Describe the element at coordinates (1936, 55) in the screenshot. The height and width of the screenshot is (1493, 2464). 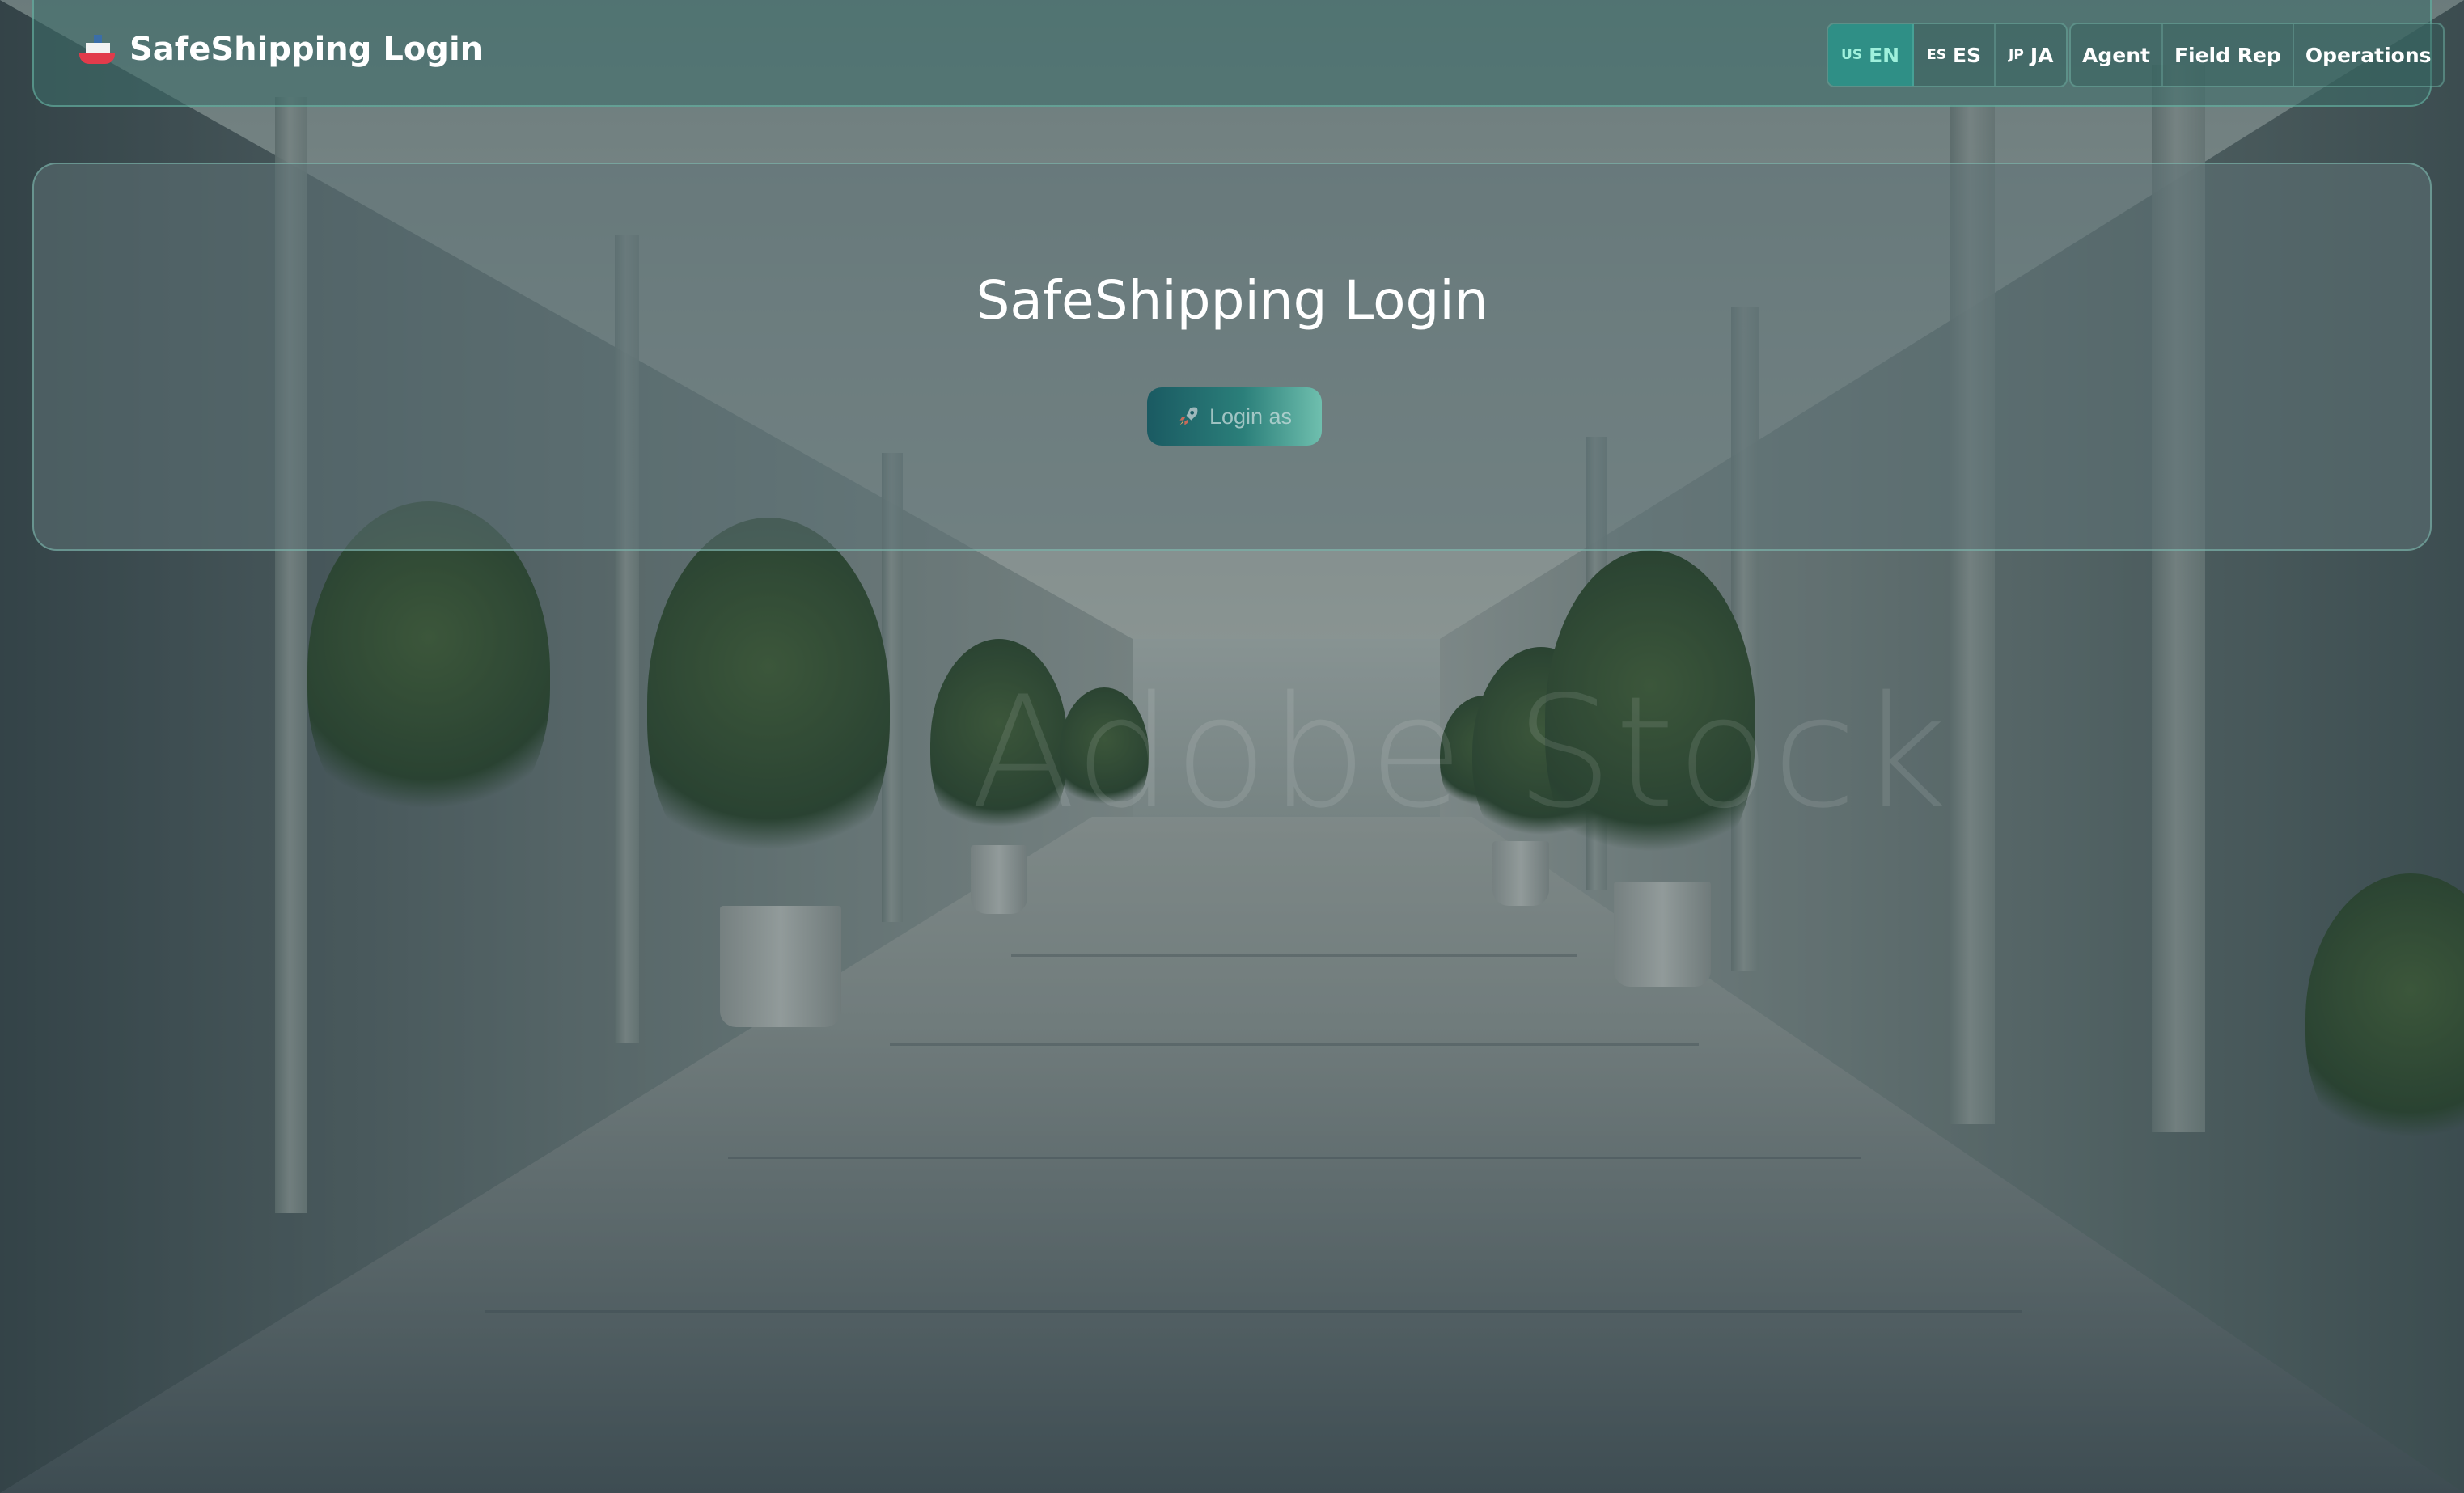
I see `flag-es-icon: ES` at that location.